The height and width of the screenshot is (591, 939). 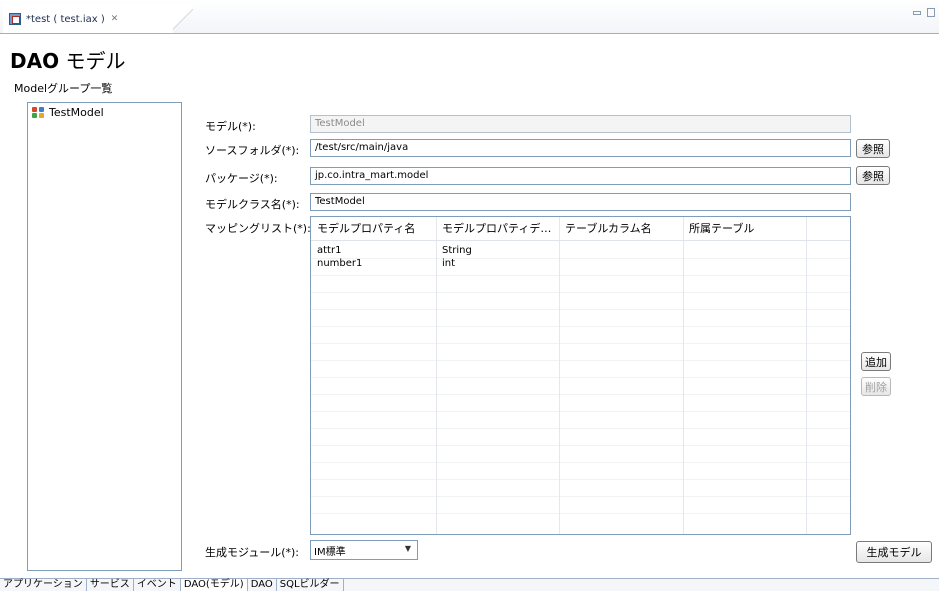 I want to click on tab-sql-builder: SQLビルダー, so click(x=310, y=585).